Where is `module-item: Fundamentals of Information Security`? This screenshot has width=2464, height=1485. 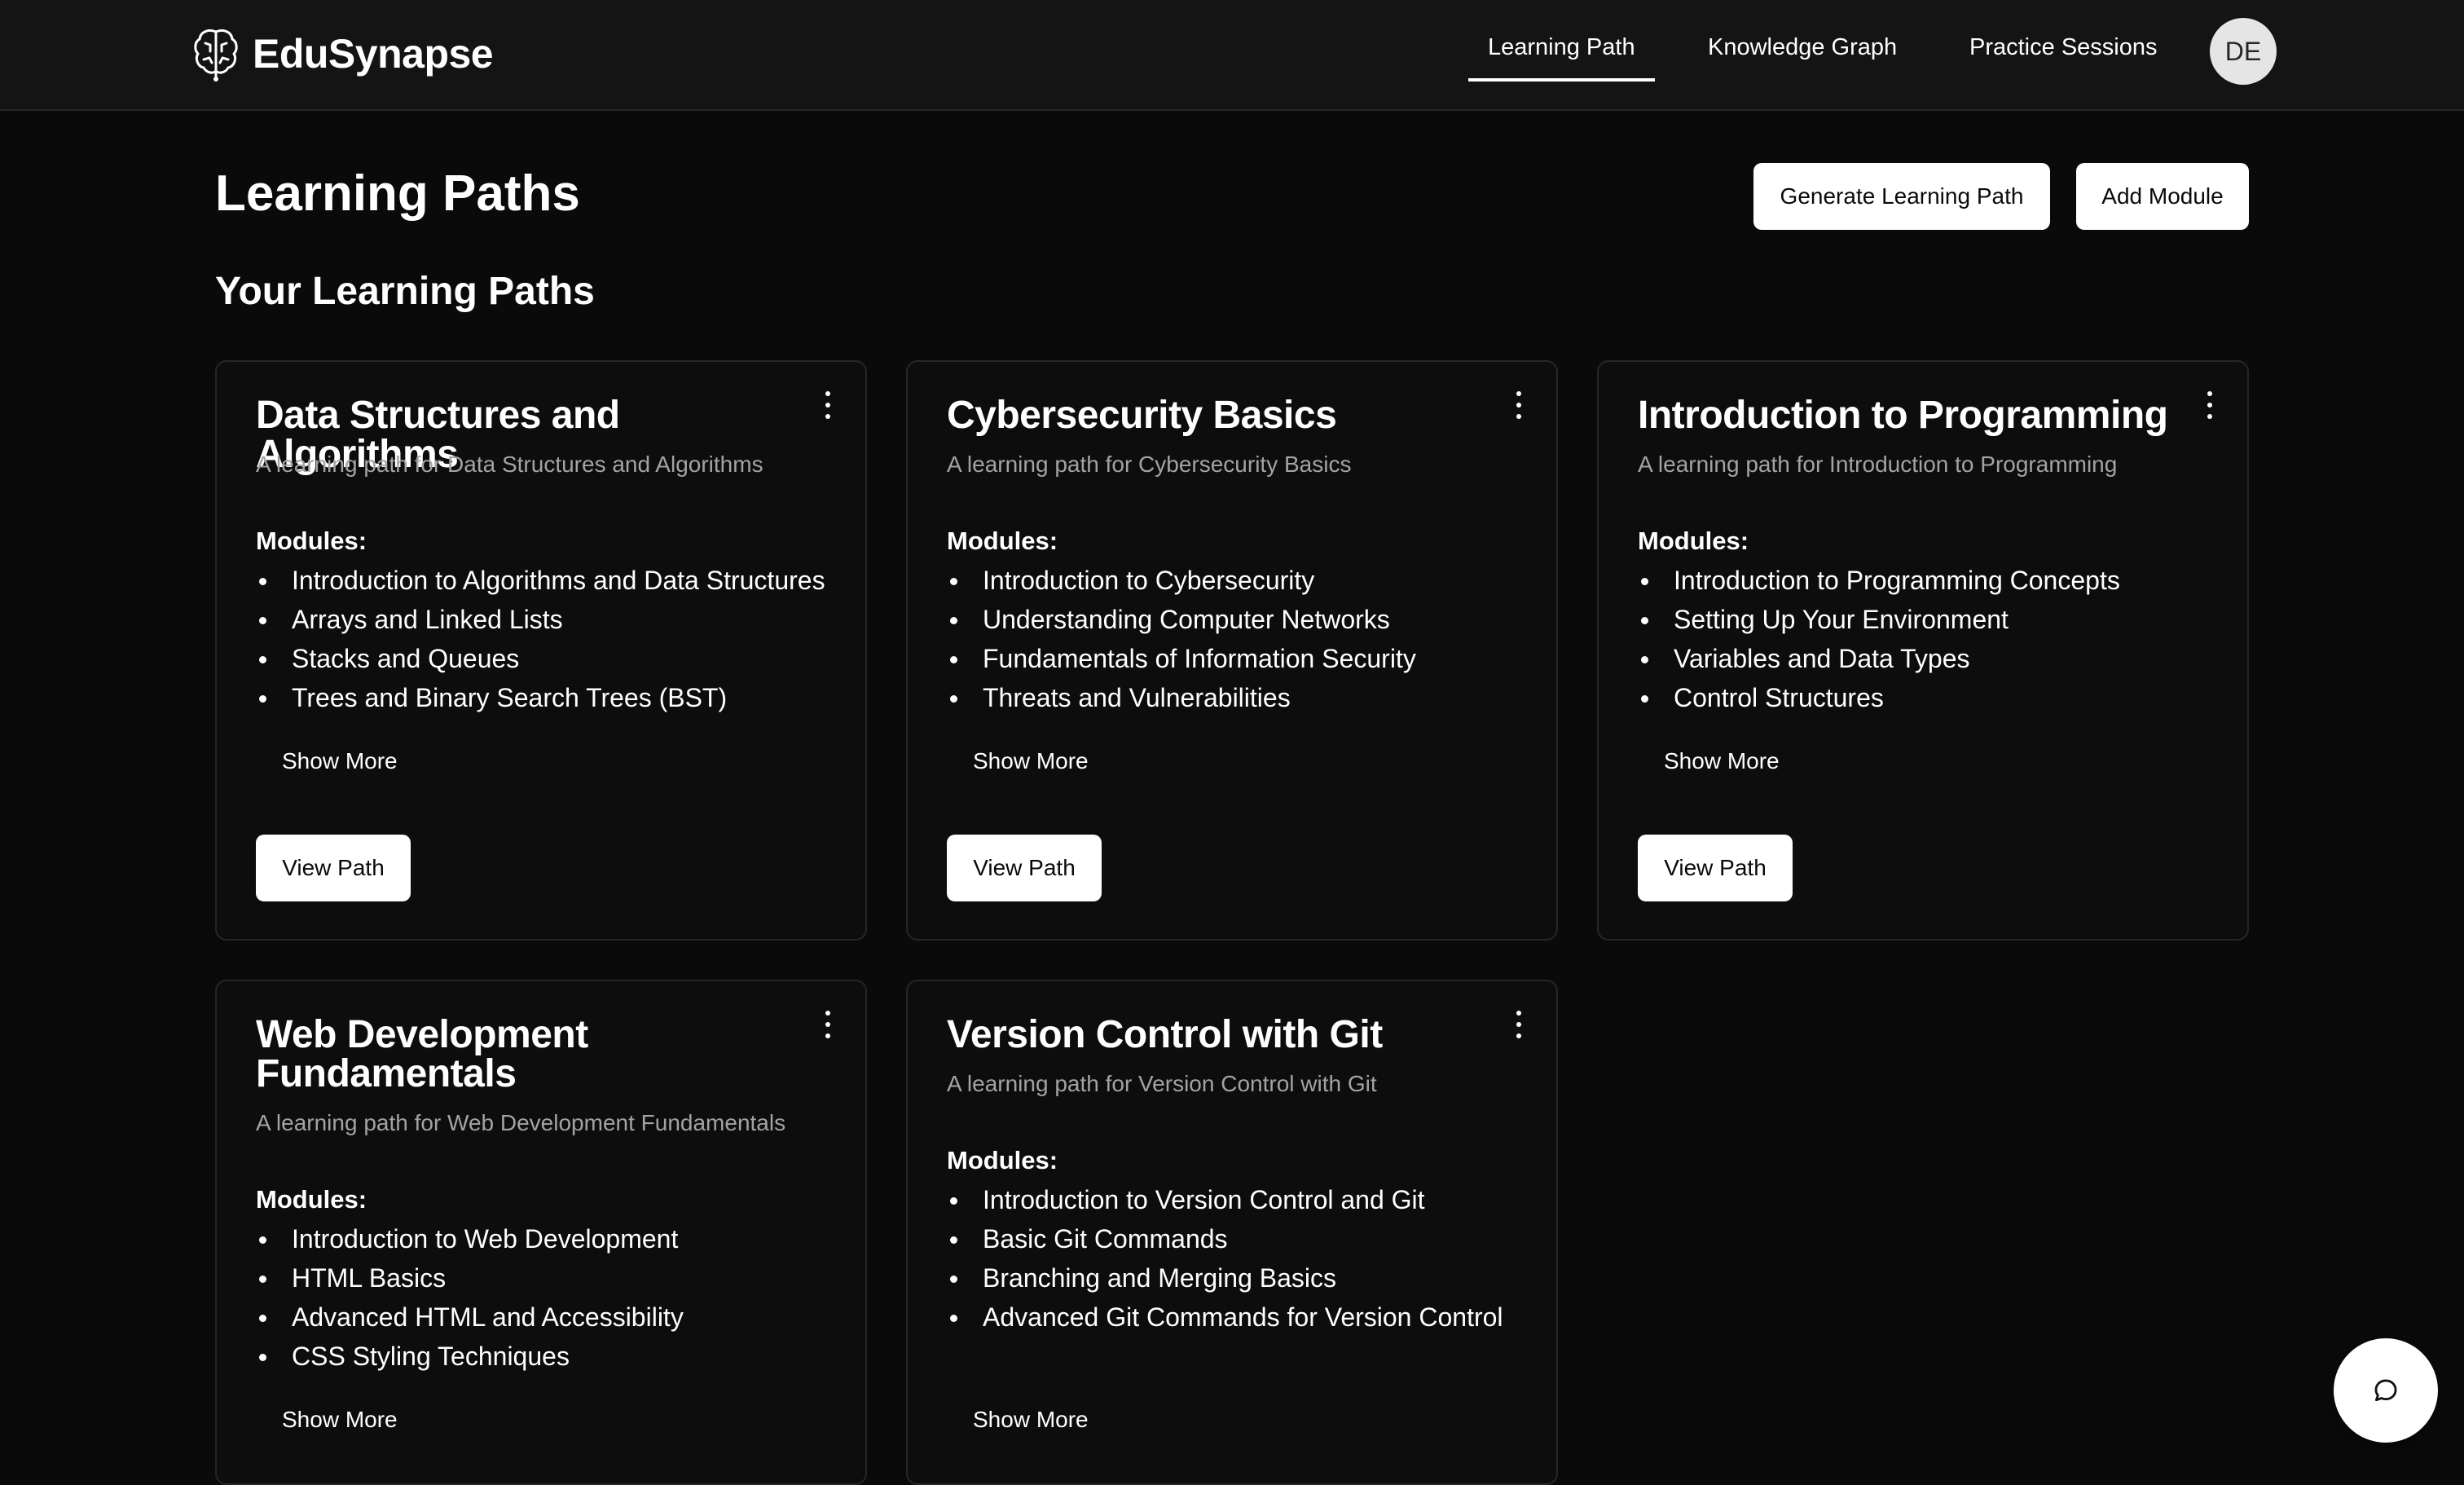
module-item: Fundamentals of Information Security is located at coordinates (1181, 658).